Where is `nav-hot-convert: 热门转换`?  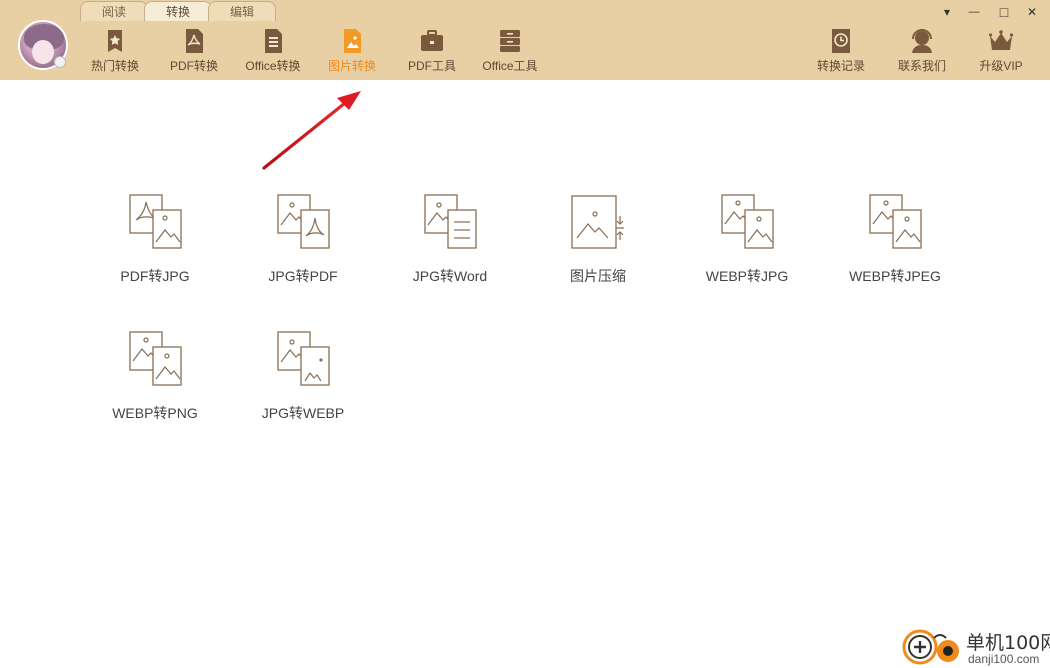
nav-hot-convert: 热门转换 is located at coordinates (115, 52).